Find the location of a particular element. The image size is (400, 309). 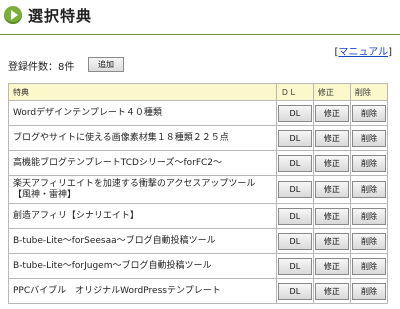

table-row: ブログやサイトに使える画像素材集１８種類２２５点 DL 修正 削除 is located at coordinates (198, 138).